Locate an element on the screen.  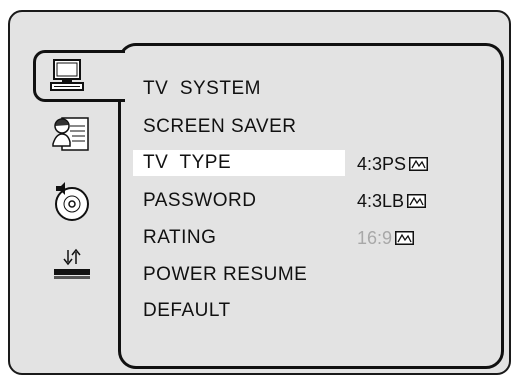
person-document-icon is located at coordinates (70, 134).